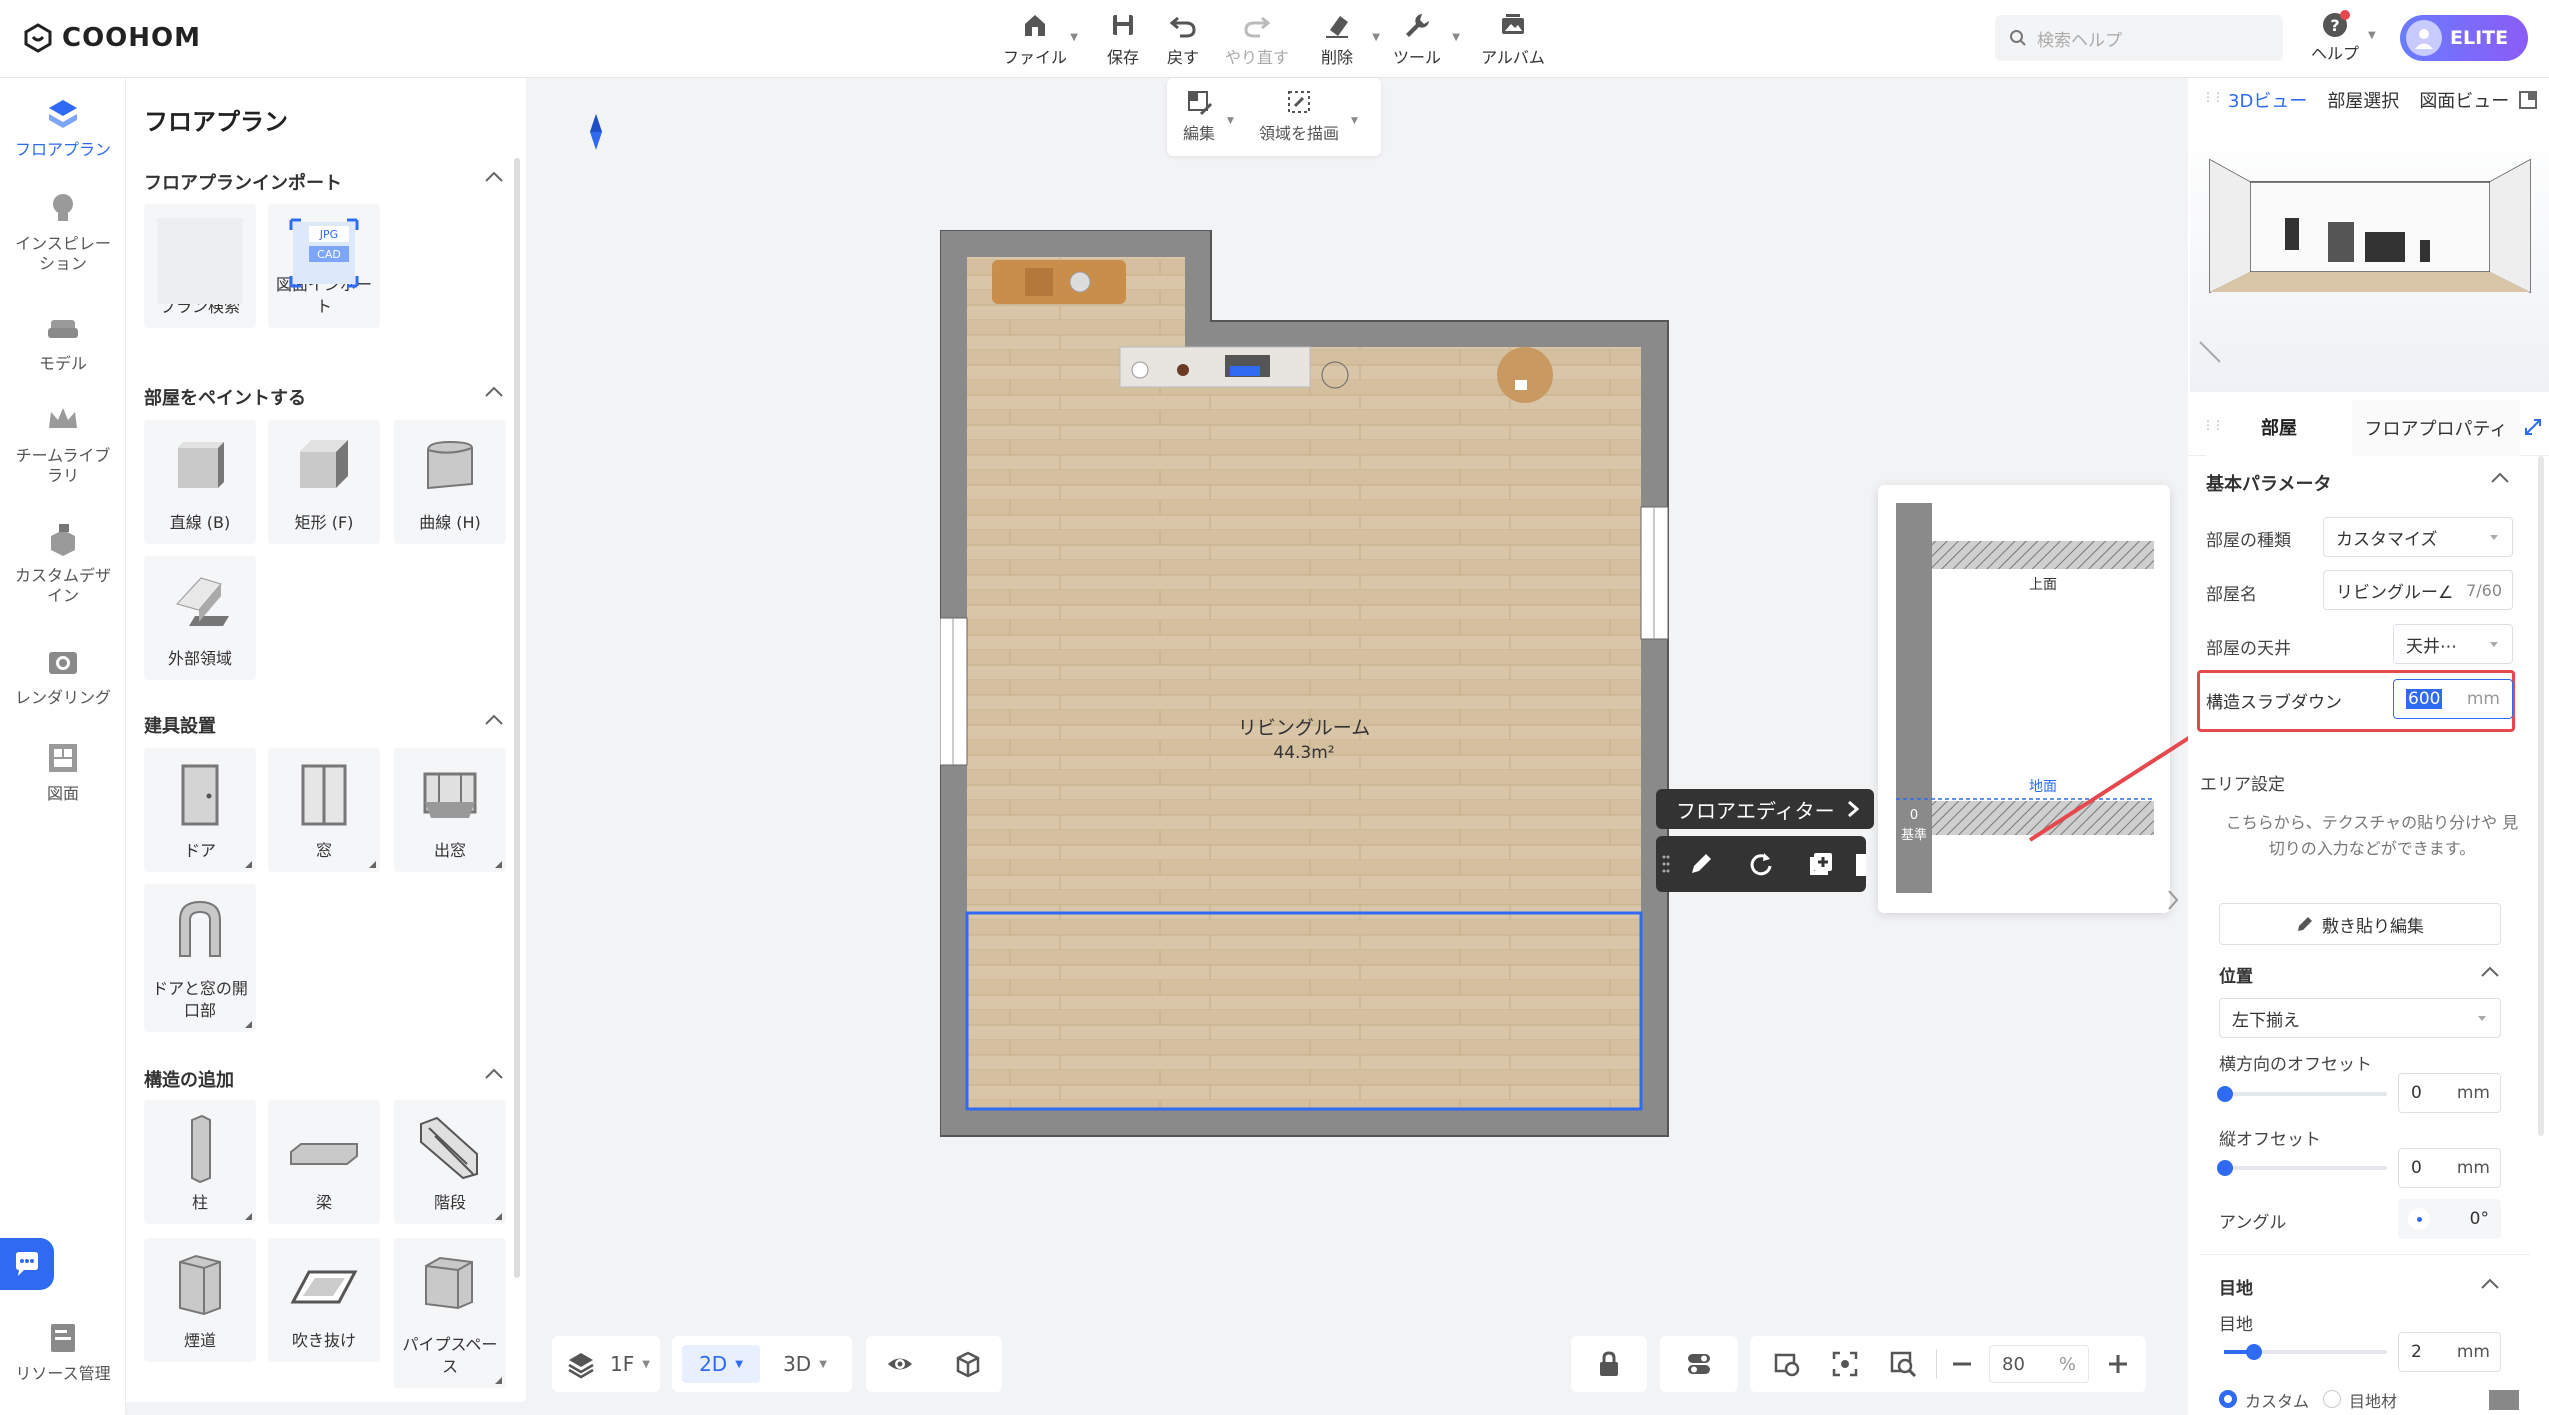 The image size is (2549, 1415). Describe the element at coordinates (2139, 38) in the screenshot. I see `search-input: 検索ヘルプ` at that location.